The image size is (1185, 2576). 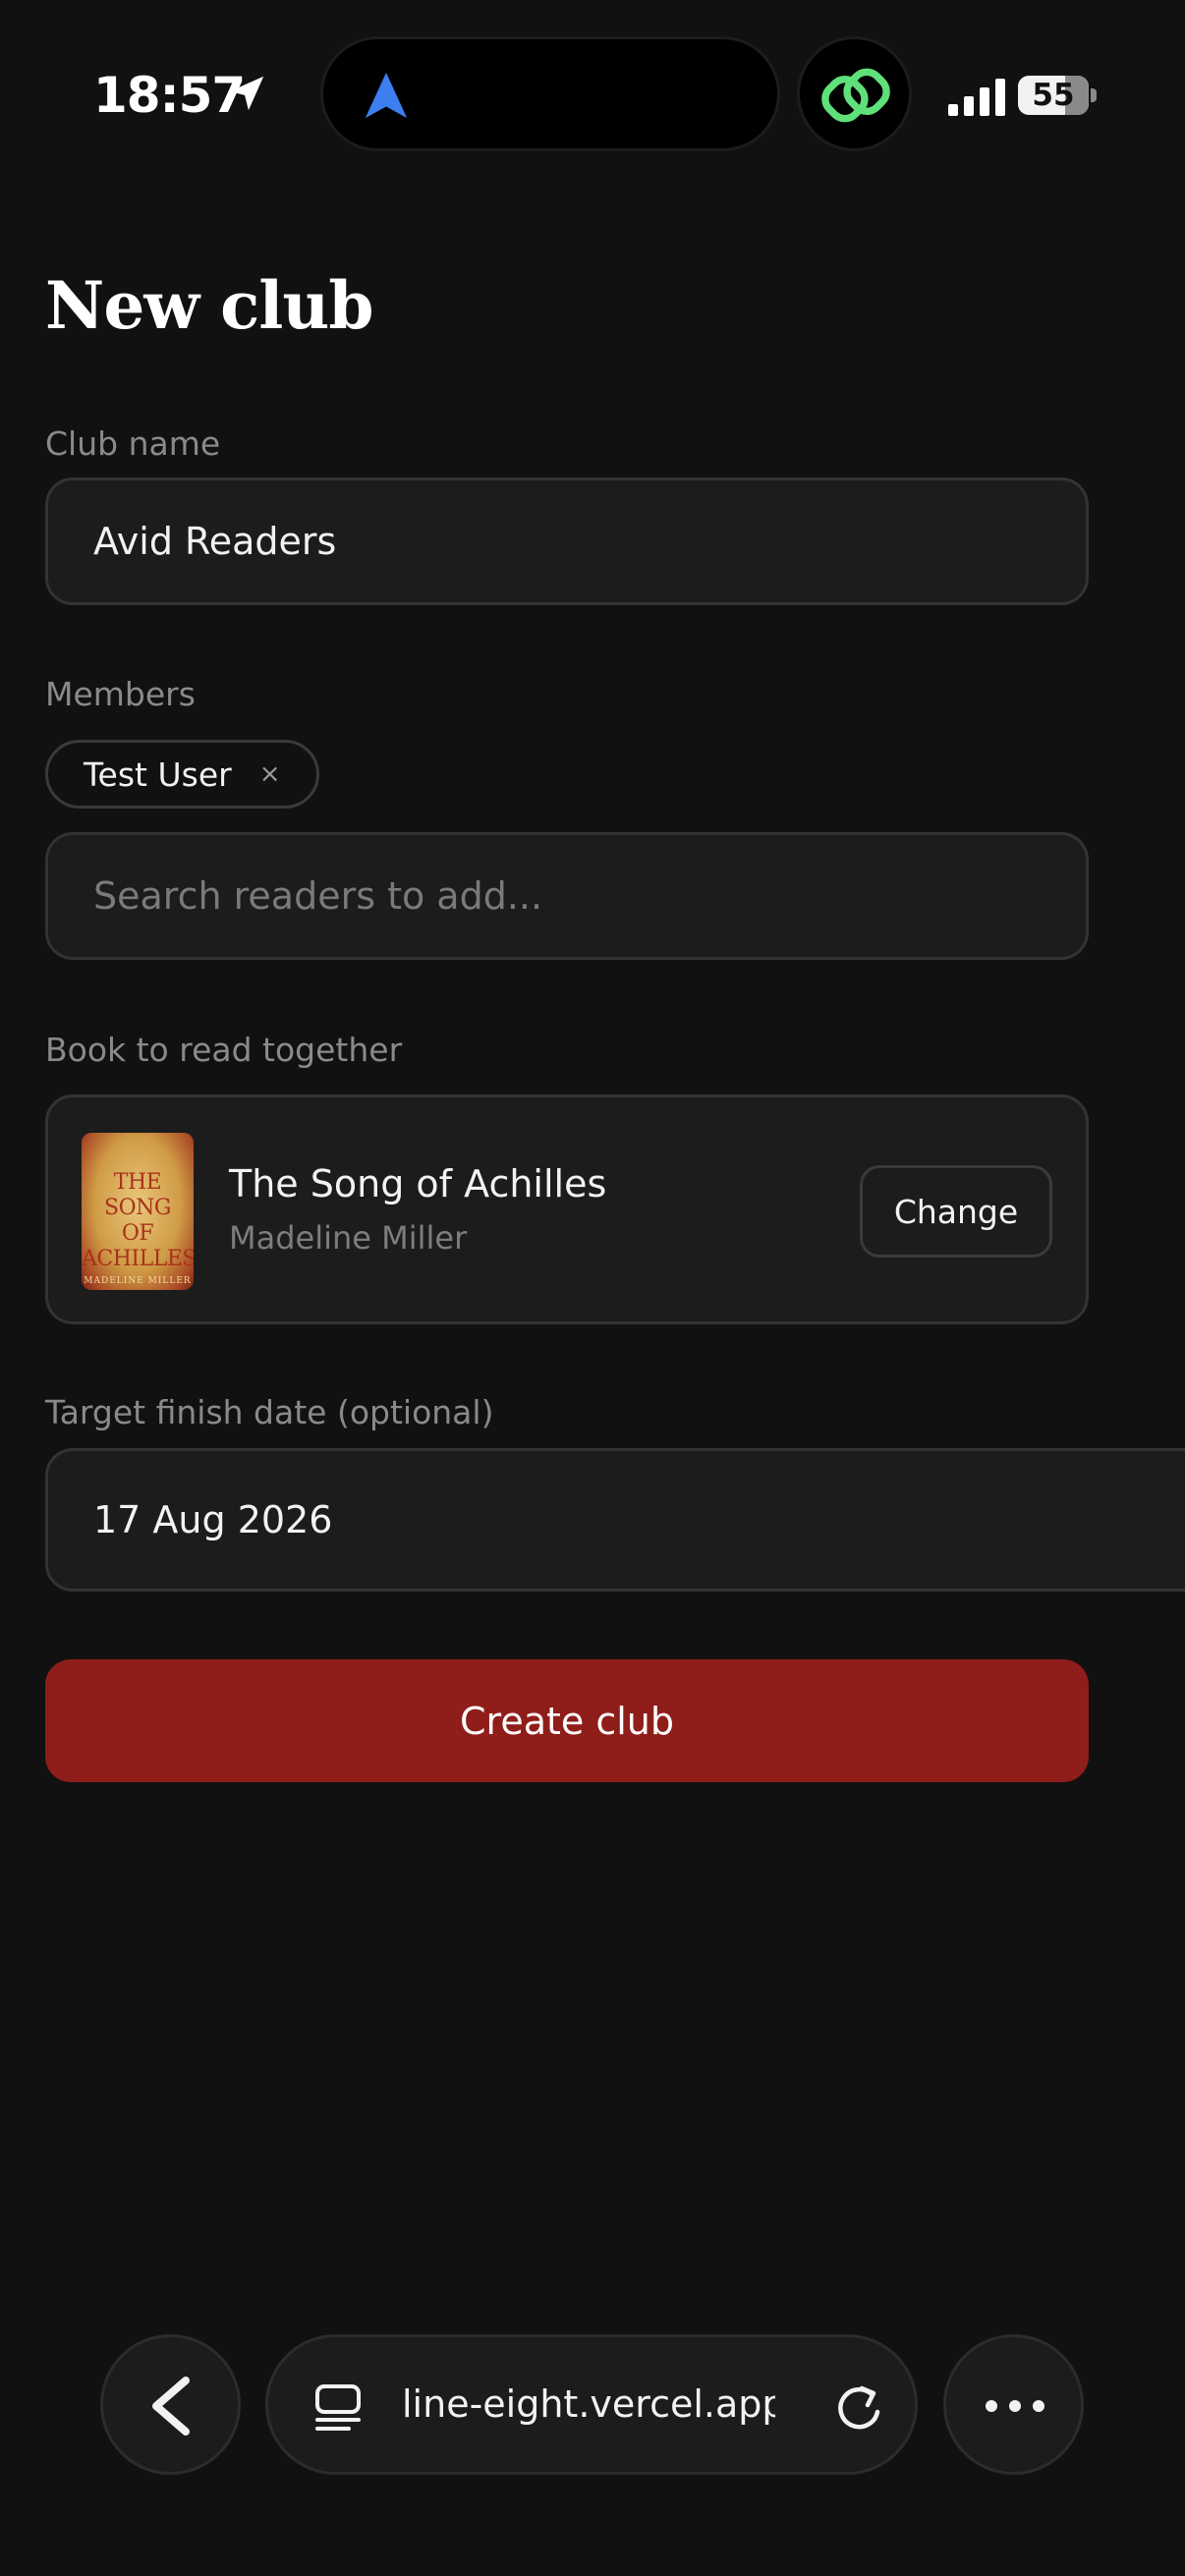 I want to click on create-club-button: Create club, so click(x=567, y=1720).